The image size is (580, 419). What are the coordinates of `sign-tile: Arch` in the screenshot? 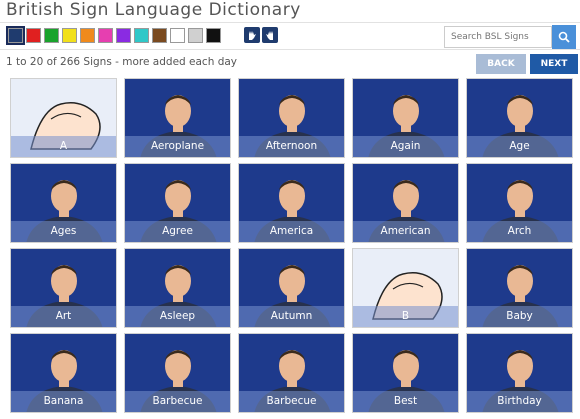 It's located at (519, 203).